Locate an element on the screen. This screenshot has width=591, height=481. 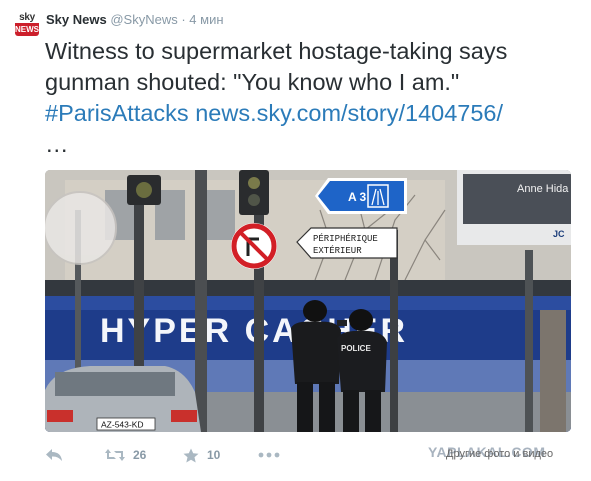
ellipsis-icon is located at coordinates (269, 455).